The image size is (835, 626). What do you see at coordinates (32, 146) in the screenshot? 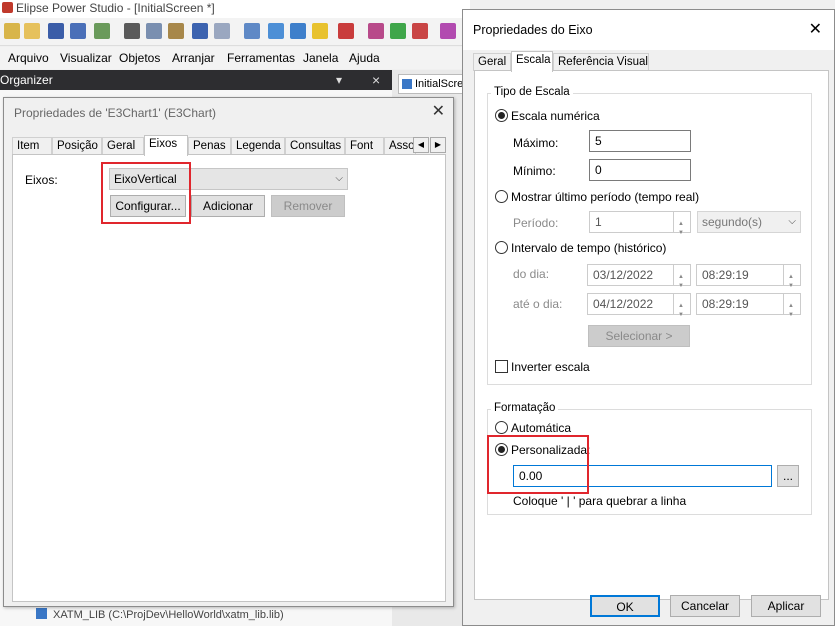
I see `tab-item: Item` at bounding box center [32, 146].